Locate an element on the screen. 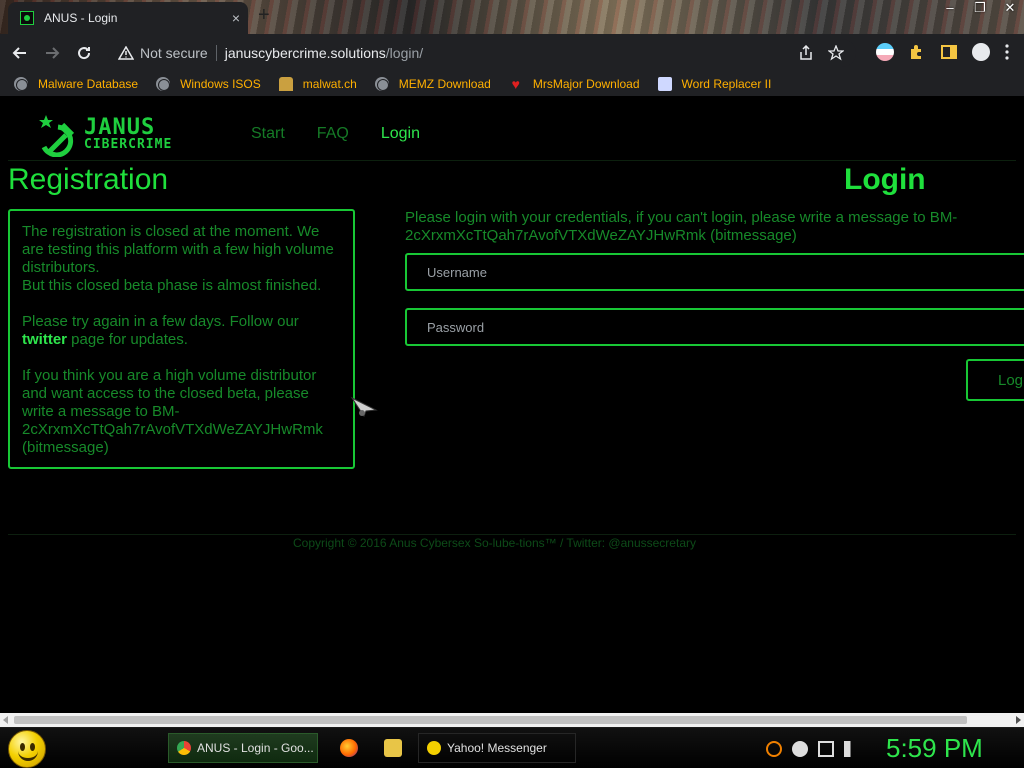 This screenshot has height=768, width=1024. url-path: /login/ is located at coordinates (404, 53).